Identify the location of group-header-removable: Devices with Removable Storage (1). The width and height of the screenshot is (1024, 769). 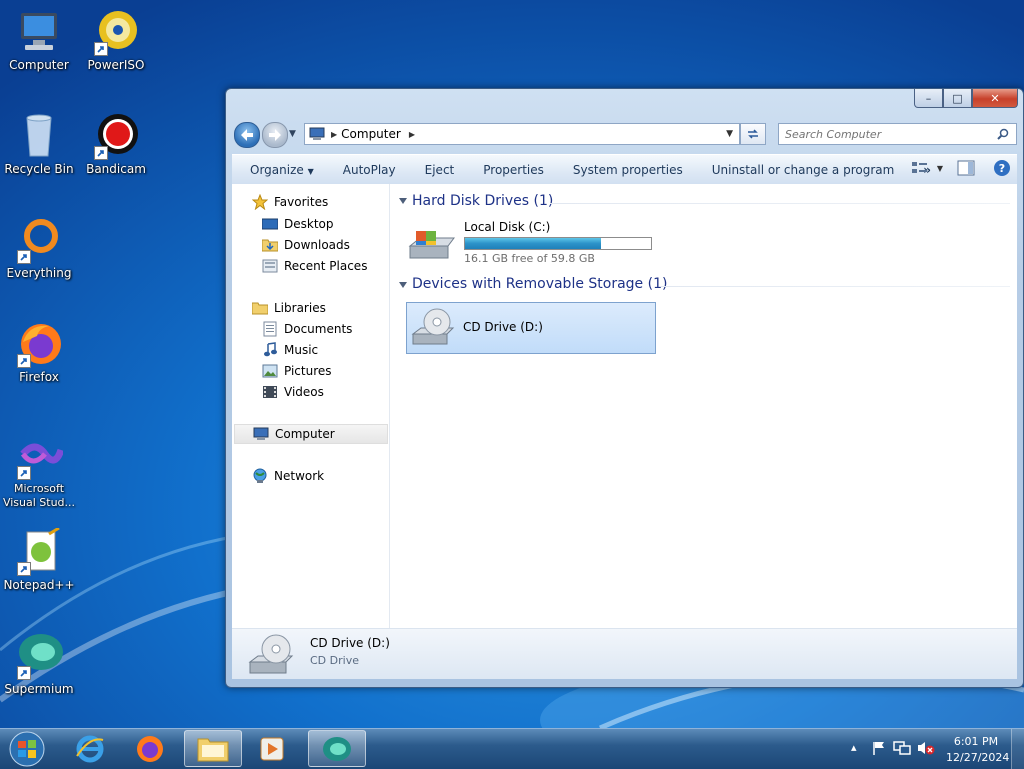
(539, 284).